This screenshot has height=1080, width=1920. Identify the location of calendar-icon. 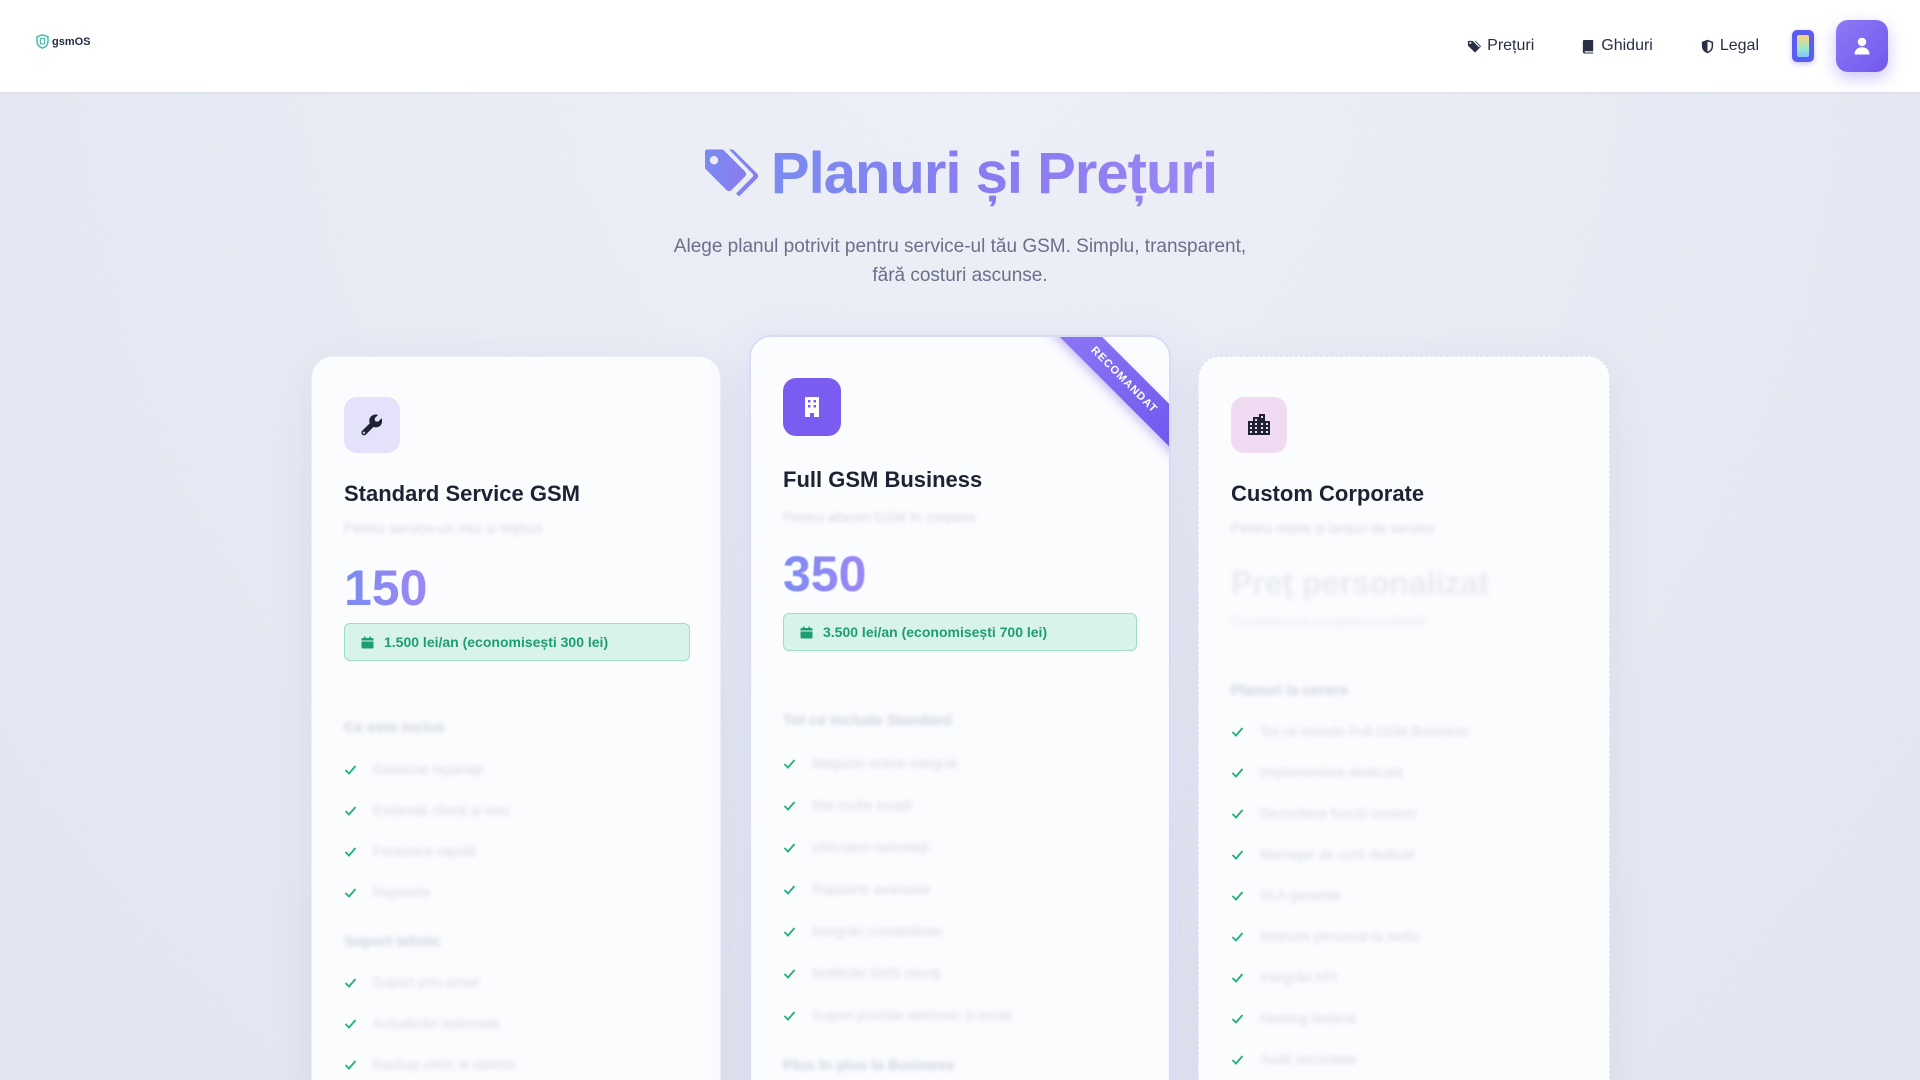
(806, 632).